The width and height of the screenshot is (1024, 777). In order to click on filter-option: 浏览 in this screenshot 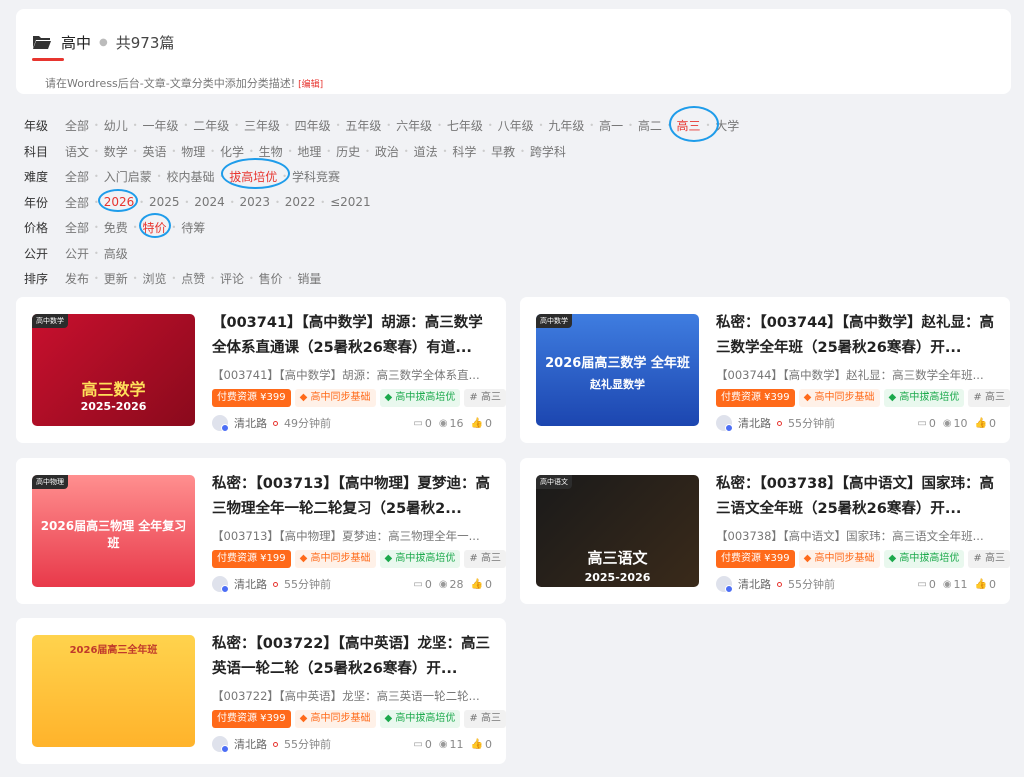, I will do `click(154, 278)`.